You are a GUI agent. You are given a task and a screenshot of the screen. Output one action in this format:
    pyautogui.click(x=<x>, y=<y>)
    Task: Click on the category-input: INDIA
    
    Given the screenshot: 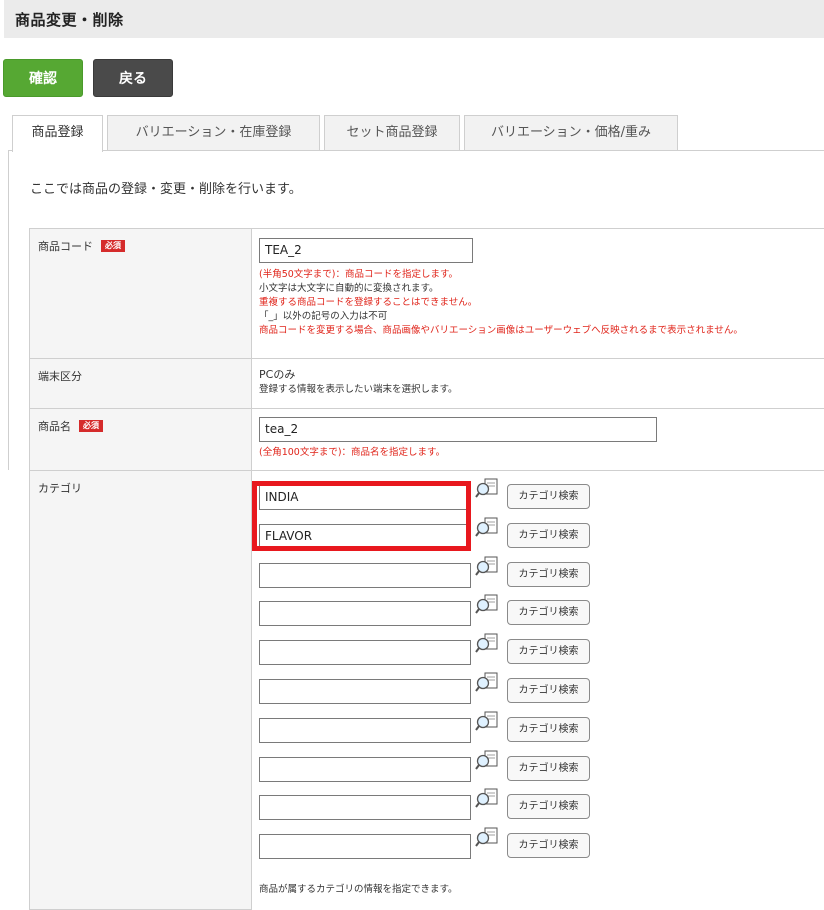 What is the action you would take?
    pyautogui.click(x=365, y=497)
    